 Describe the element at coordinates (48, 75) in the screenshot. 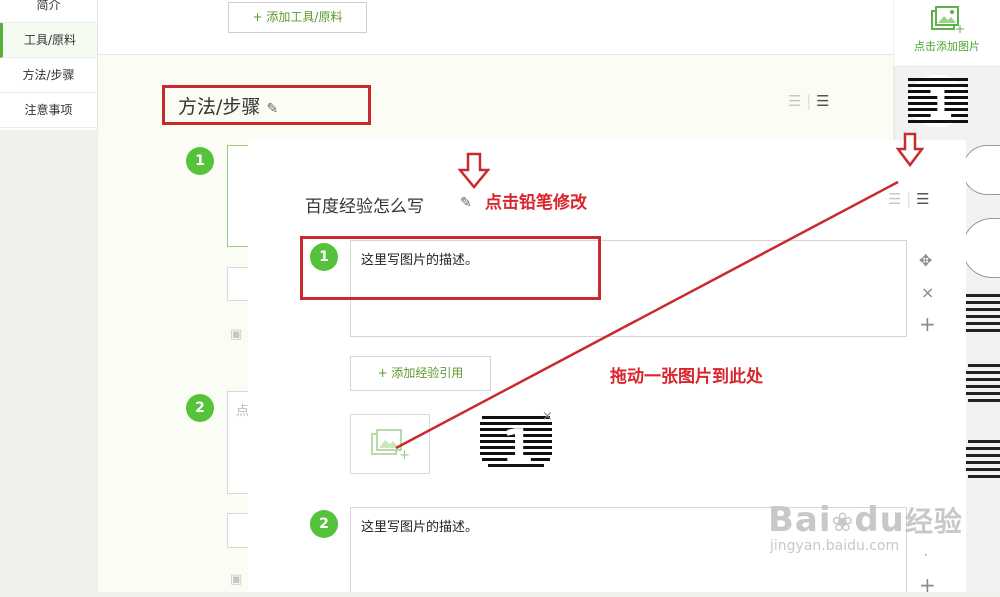

I see `nav-item-steps: 方法/步骤` at that location.